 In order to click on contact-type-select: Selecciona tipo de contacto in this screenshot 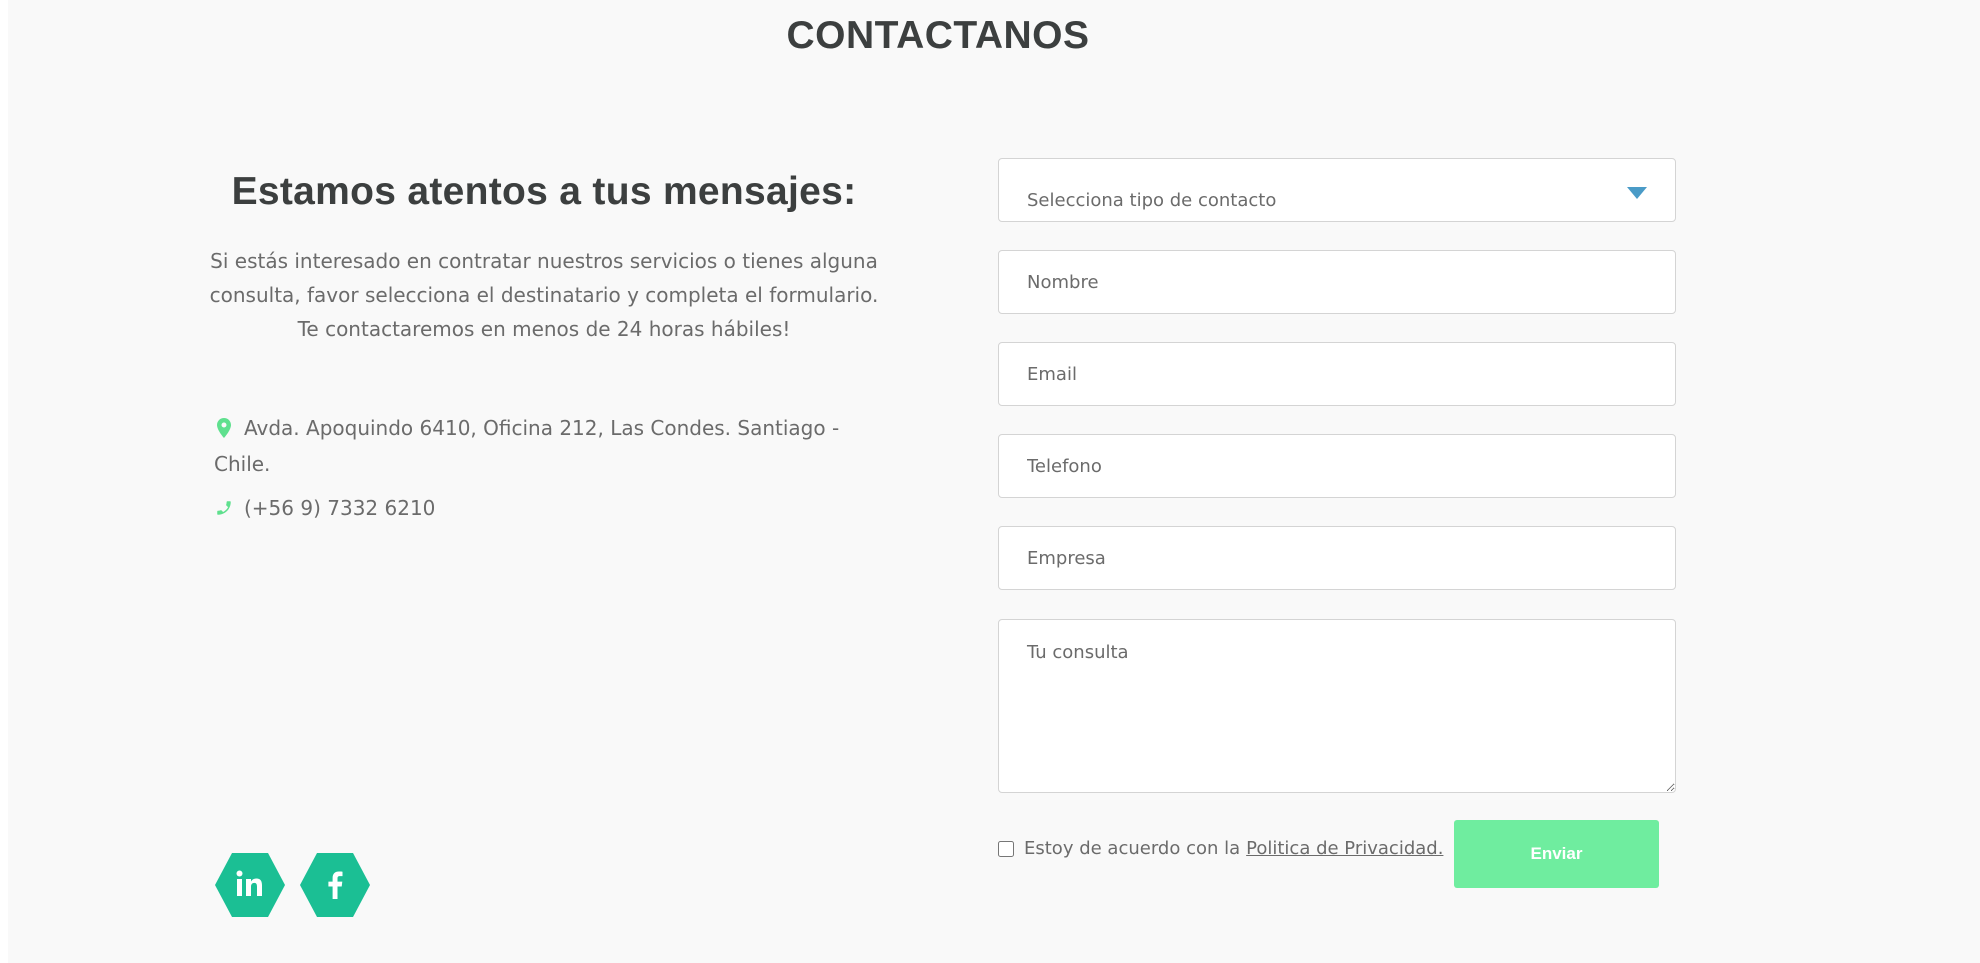, I will do `click(1337, 190)`.